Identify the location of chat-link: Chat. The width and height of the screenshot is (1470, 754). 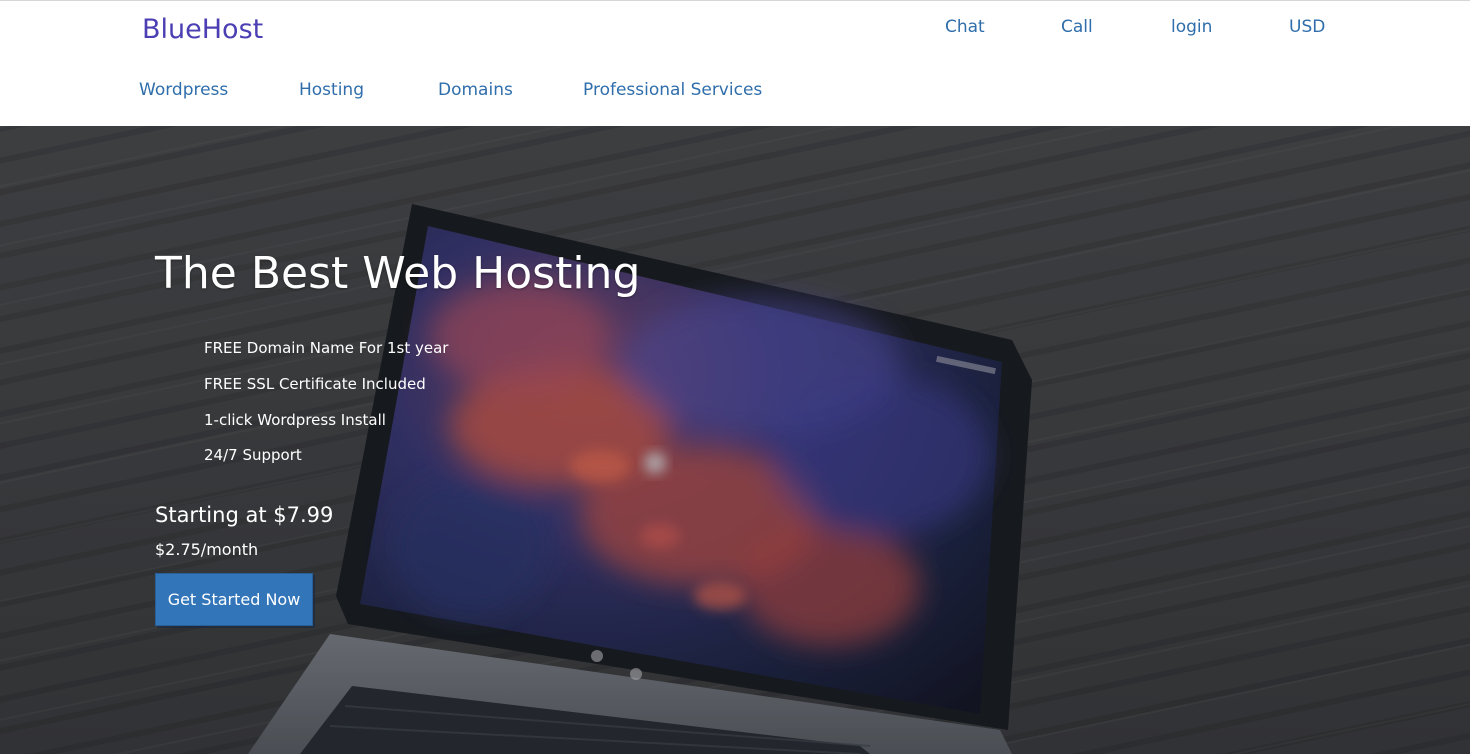
(965, 27).